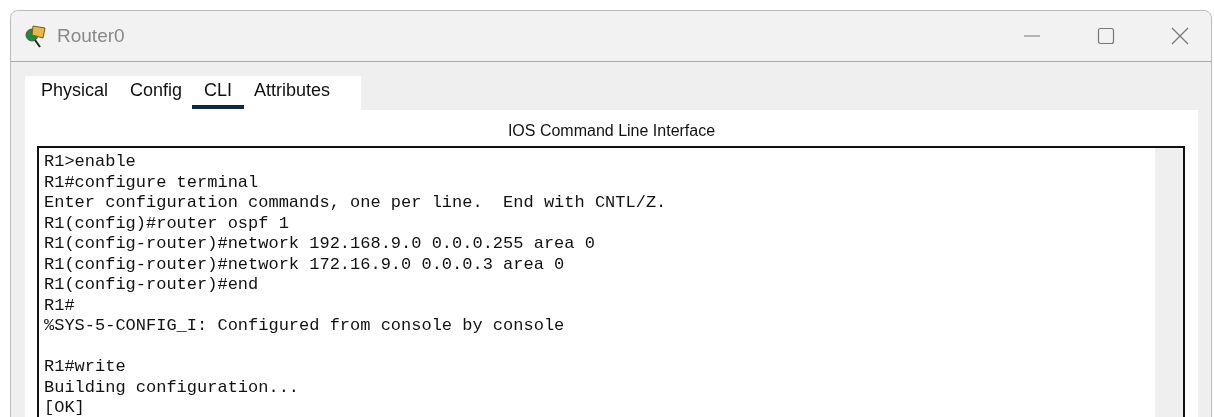 Image resolution: width=1214 pixels, height=417 pixels. What do you see at coordinates (611, 131) in the screenshot?
I see `panel-heading: IOS Command Line Interface` at bounding box center [611, 131].